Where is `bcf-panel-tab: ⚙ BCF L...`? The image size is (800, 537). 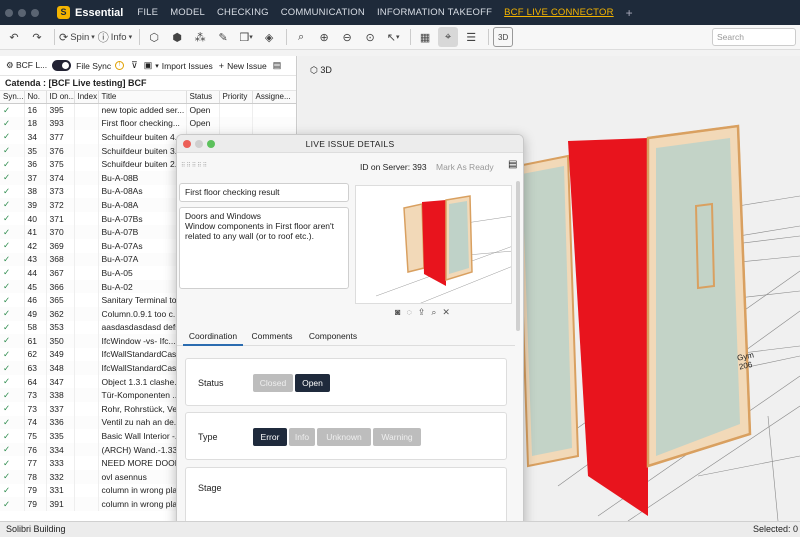
bcf-panel-tab: ⚙ BCF L... is located at coordinates (26, 65).